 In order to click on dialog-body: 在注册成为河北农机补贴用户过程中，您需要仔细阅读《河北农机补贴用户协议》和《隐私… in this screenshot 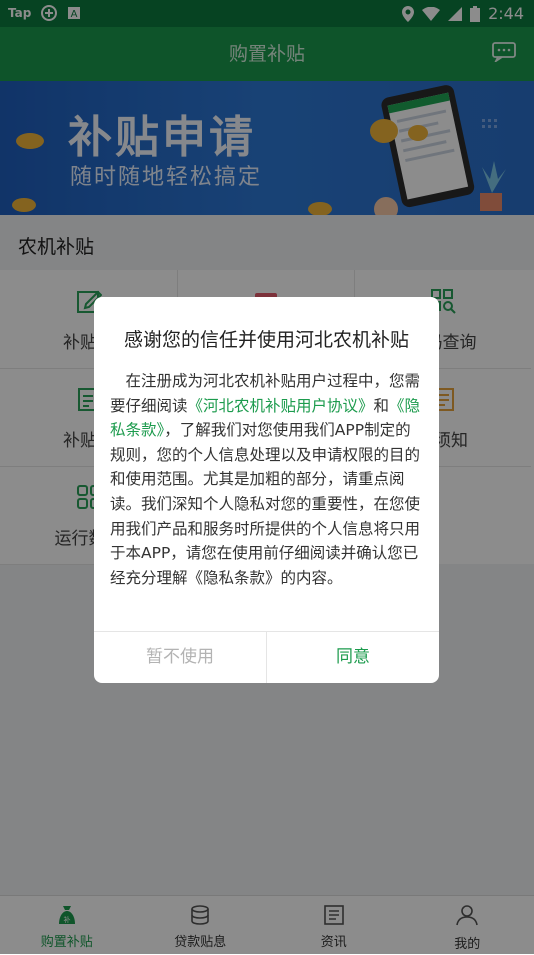, I will do `click(266, 479)`.